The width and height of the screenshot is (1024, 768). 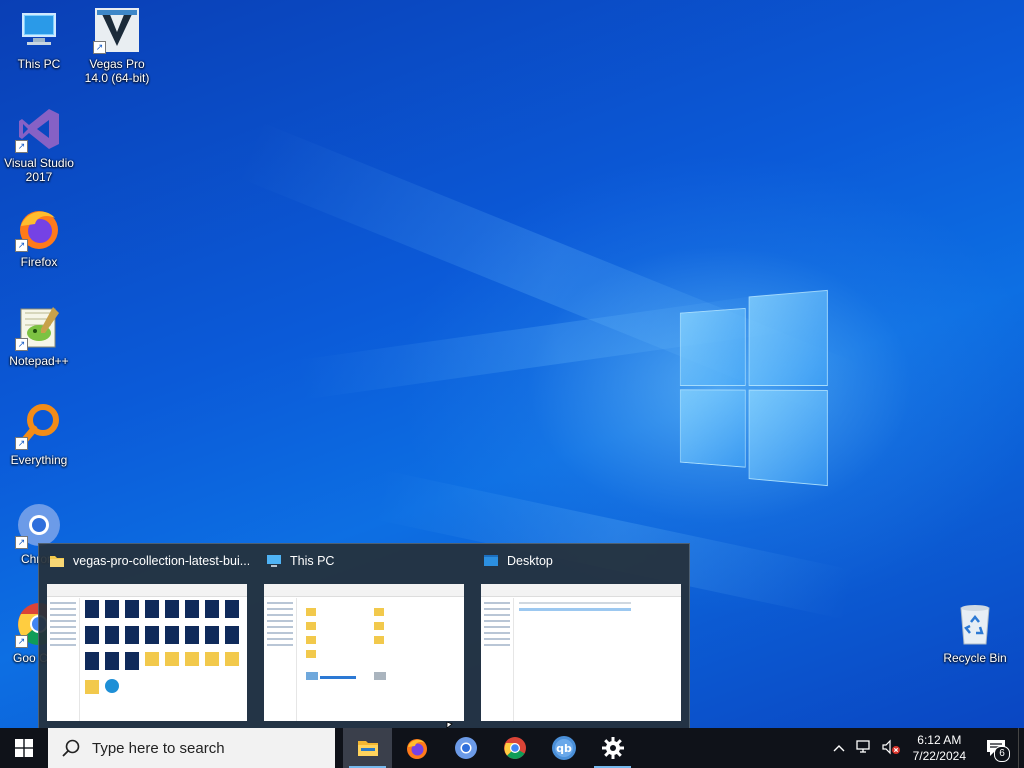 What do you see at coordinates (939, 756) in the screenshot?
I see `clock-date: 7/22/2024` at bounding box center [939, 756].